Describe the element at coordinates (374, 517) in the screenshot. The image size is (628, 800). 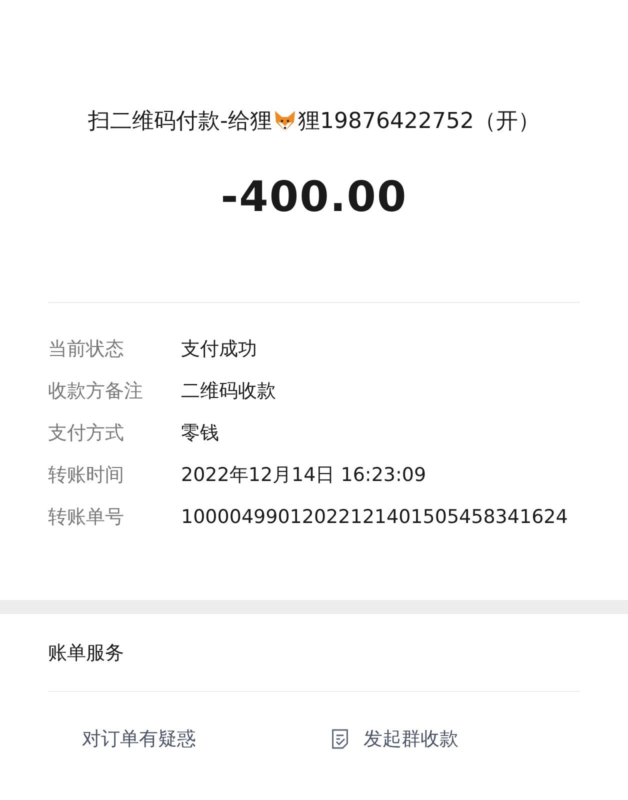
I see `detail-value: 10000499012022121401505458341624` at that location.